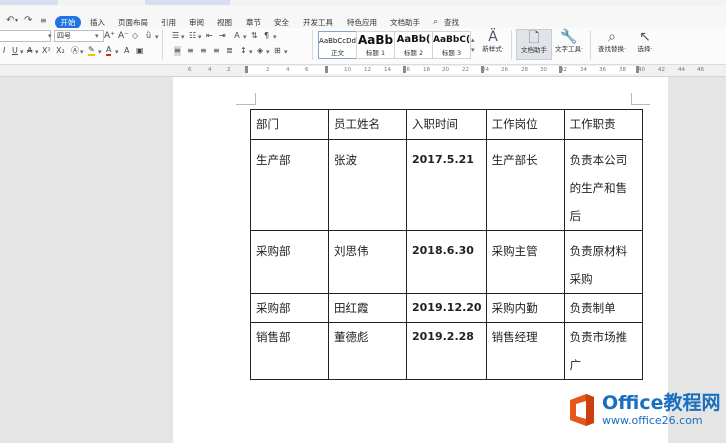  What do you see at coordinates (266, 36) in the screenshot?
I see `show-marks-icon: ¶` at bounding box center [266, 36].